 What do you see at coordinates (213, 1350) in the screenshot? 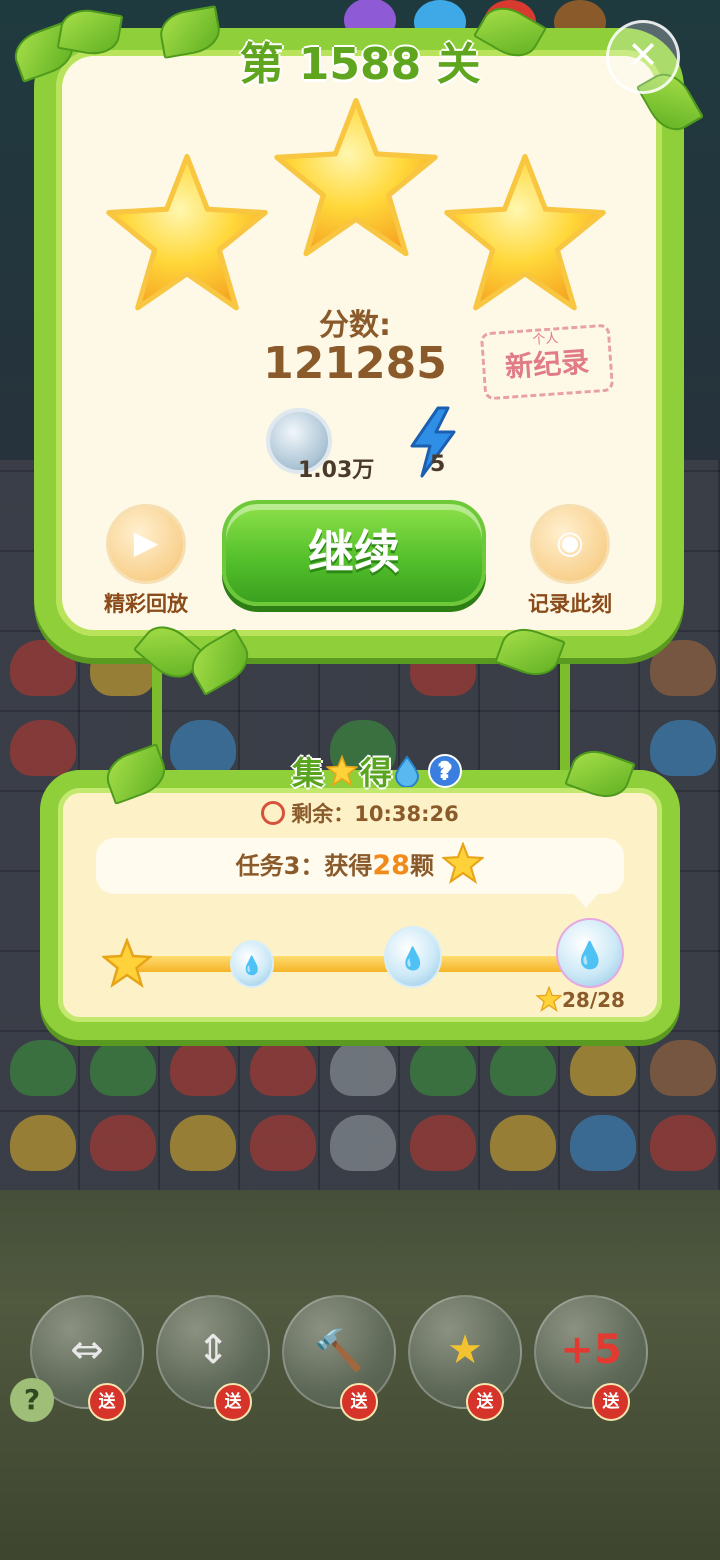
I see `rocket-icon: ⇕` at bounding box center [213, 1350].